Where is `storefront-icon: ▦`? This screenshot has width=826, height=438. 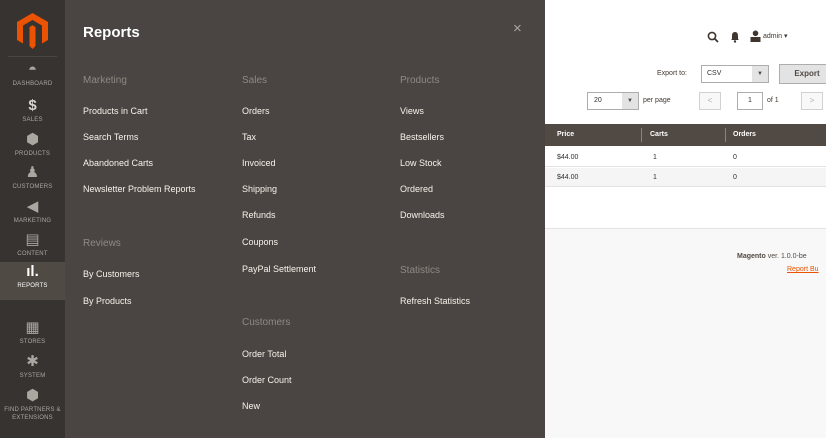
storefront-icon: ▦ is located at coordinates (32, 327).